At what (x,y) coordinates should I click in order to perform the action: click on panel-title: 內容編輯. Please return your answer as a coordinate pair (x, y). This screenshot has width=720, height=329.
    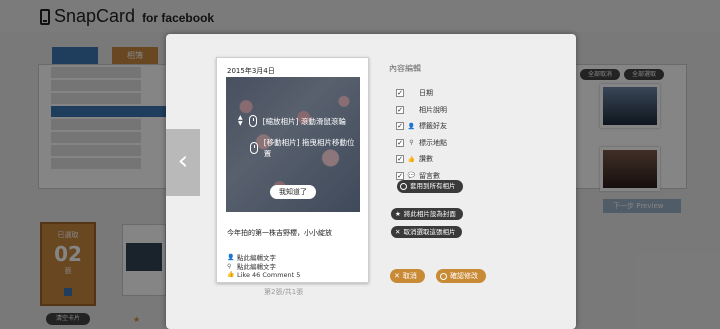
    Looking at the image, I should click on (405, 68).